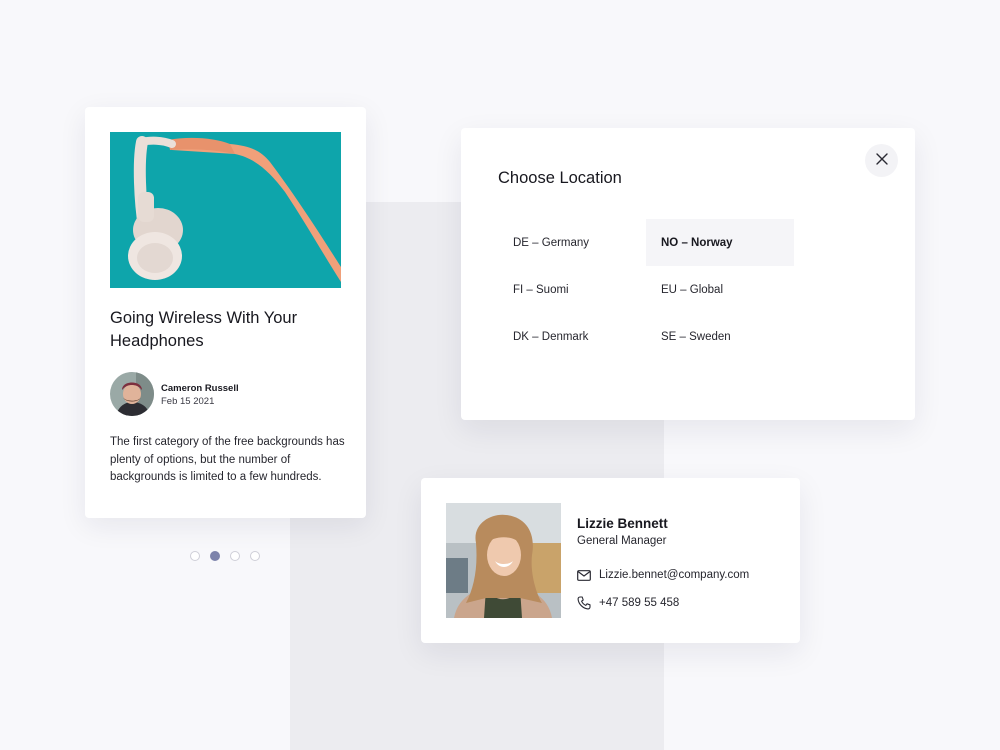 The width and height of the screenshot is (1000, 750). What do you see at coordinates (572, 242) in the screenshot?
I see `location-option-de: DE – Germany` at bounding box center [572, 242].